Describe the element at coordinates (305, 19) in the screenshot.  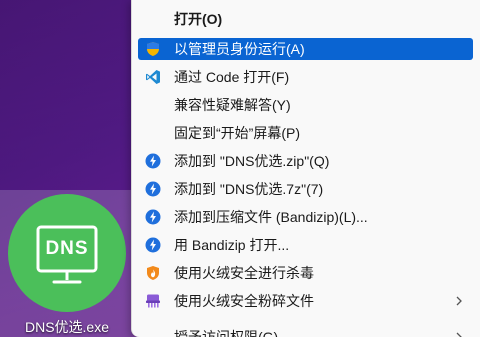
I see `menu-item-open: 打开(O)` at that location.